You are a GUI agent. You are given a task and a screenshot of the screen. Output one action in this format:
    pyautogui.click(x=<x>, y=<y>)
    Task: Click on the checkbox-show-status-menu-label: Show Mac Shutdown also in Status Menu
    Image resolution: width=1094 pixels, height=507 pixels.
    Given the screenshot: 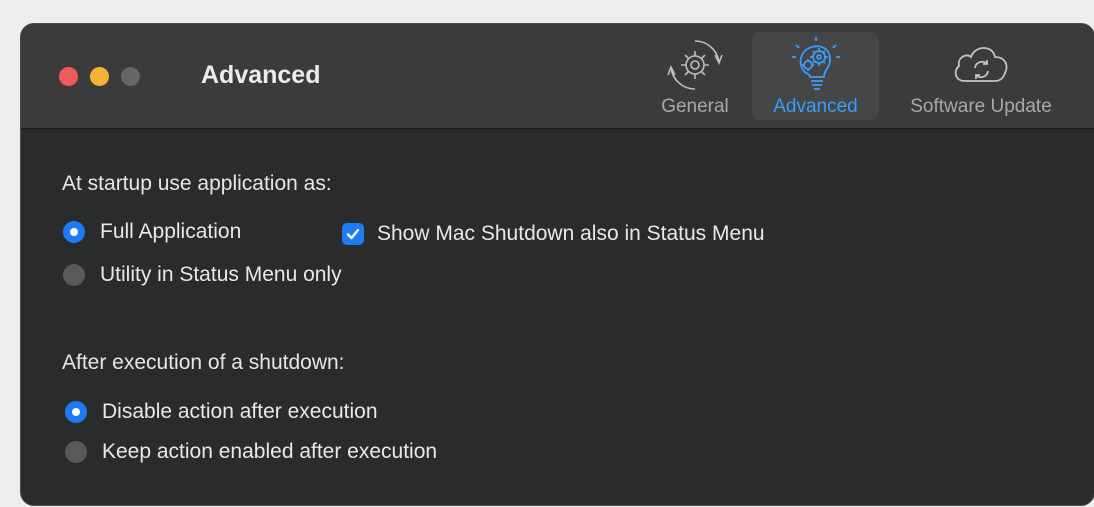 What is the action you would take?
    pyautogui.click(x=571, y=233)
    